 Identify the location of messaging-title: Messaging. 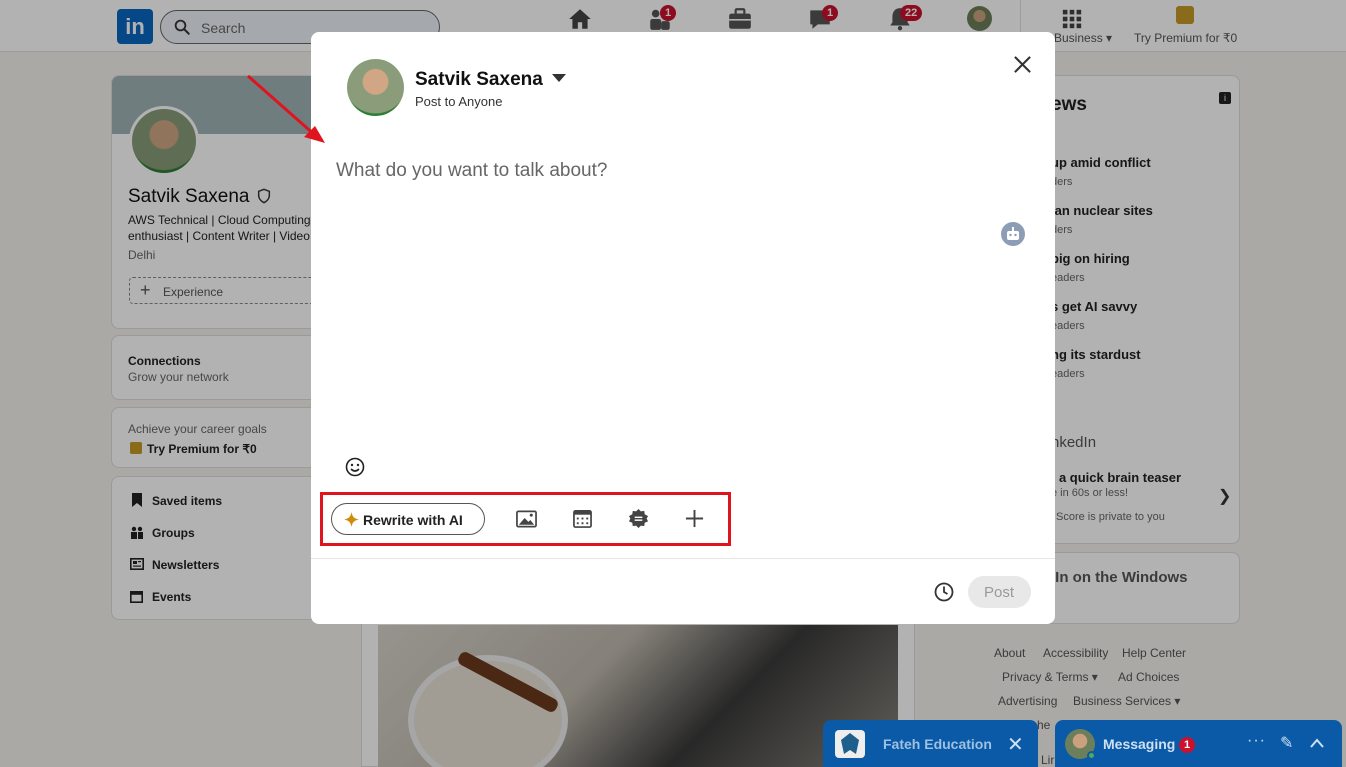
(1139, 744).